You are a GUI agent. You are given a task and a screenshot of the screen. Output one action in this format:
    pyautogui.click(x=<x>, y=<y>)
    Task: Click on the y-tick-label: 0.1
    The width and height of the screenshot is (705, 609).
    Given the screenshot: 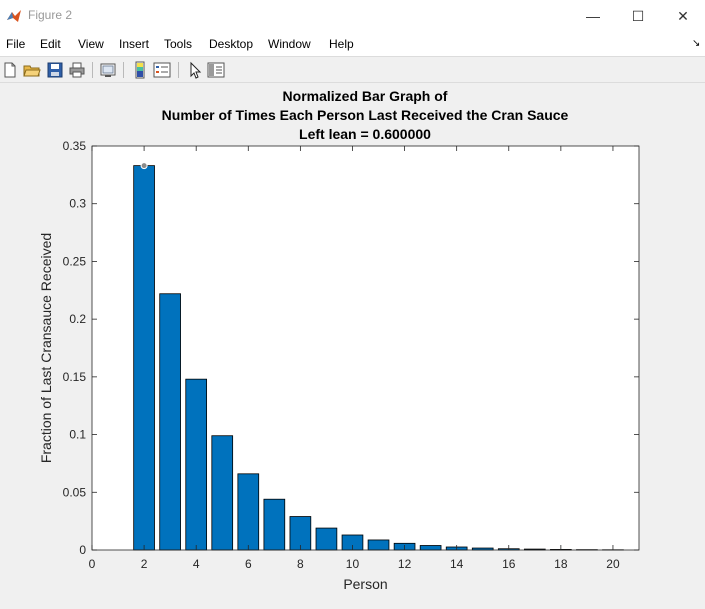 What is the action you would take?
    pyautogui.click(x=77, y=435)
    